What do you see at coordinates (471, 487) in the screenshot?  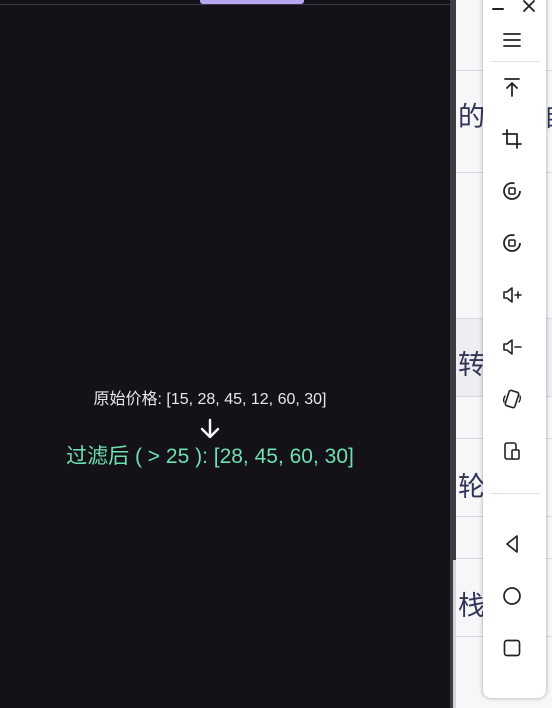 I see `doc-row-text: 轮` at bounding box center [471, 487].